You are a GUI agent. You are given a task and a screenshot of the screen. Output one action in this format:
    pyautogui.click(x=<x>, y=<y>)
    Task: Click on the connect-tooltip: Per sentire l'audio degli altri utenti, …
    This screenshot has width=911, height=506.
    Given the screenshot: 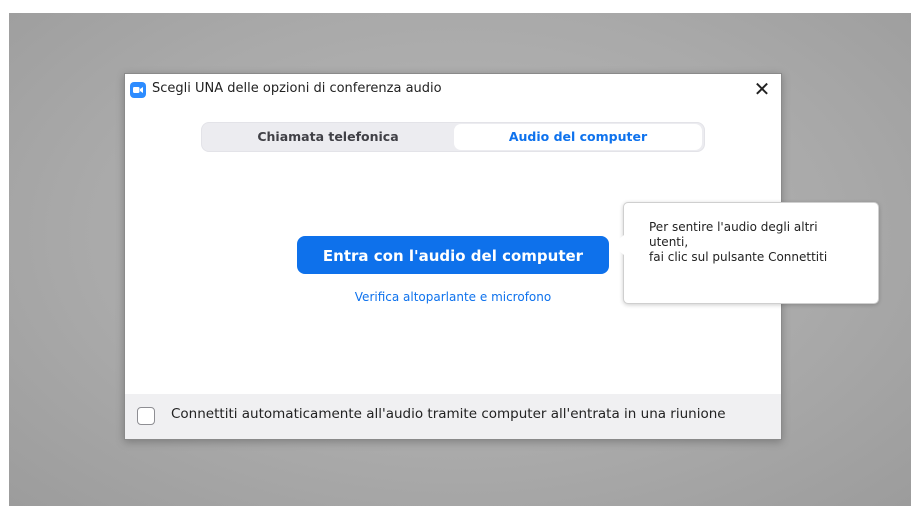 What is the action you would take?
    pyautogui.click(x=745, y=253)
    